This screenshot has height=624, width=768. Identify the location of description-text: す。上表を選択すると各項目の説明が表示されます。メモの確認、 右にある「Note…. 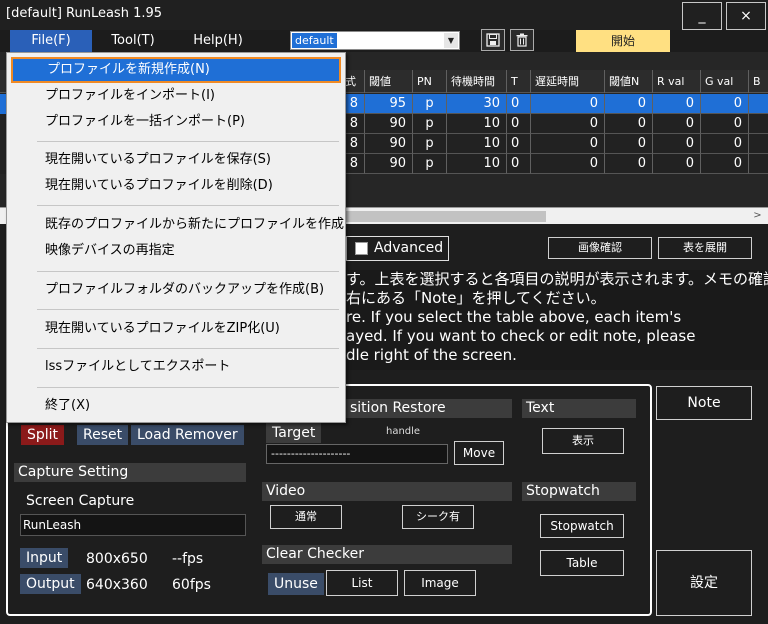
(556, 320).